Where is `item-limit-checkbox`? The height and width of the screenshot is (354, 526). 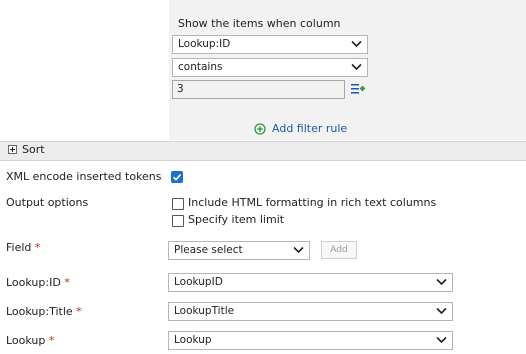 item-limit-checkbox is located at coordinates (178, 221).